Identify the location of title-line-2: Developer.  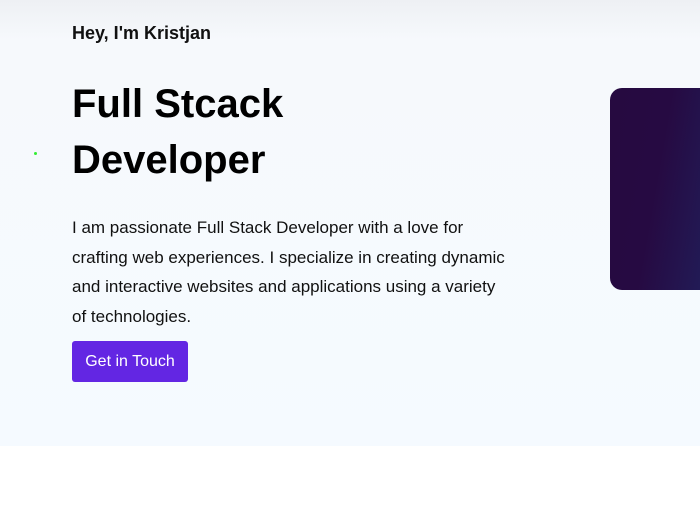
(169, 160).